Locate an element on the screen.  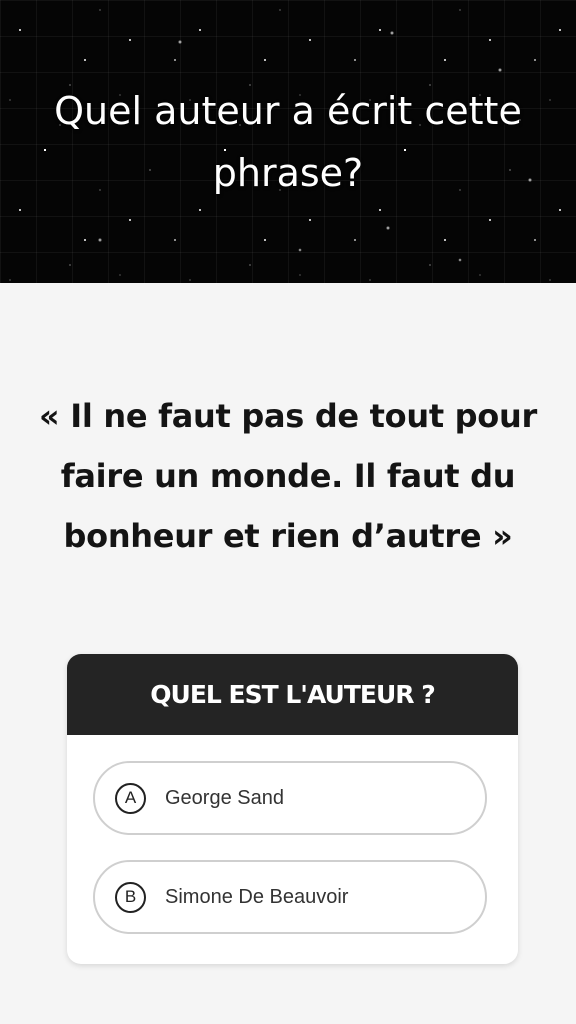
answer-option-a: A George Sand is located at coordinates (290, 798).